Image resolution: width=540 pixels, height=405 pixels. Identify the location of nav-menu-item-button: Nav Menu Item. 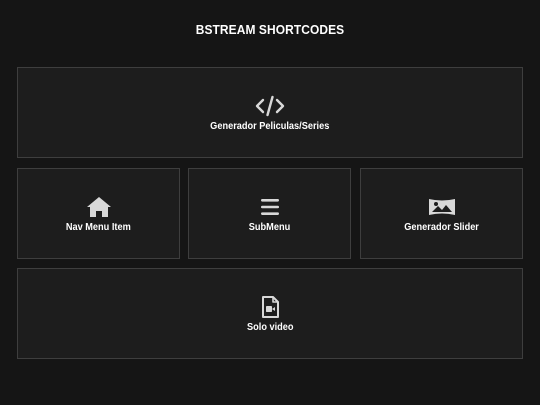
(98, 213).